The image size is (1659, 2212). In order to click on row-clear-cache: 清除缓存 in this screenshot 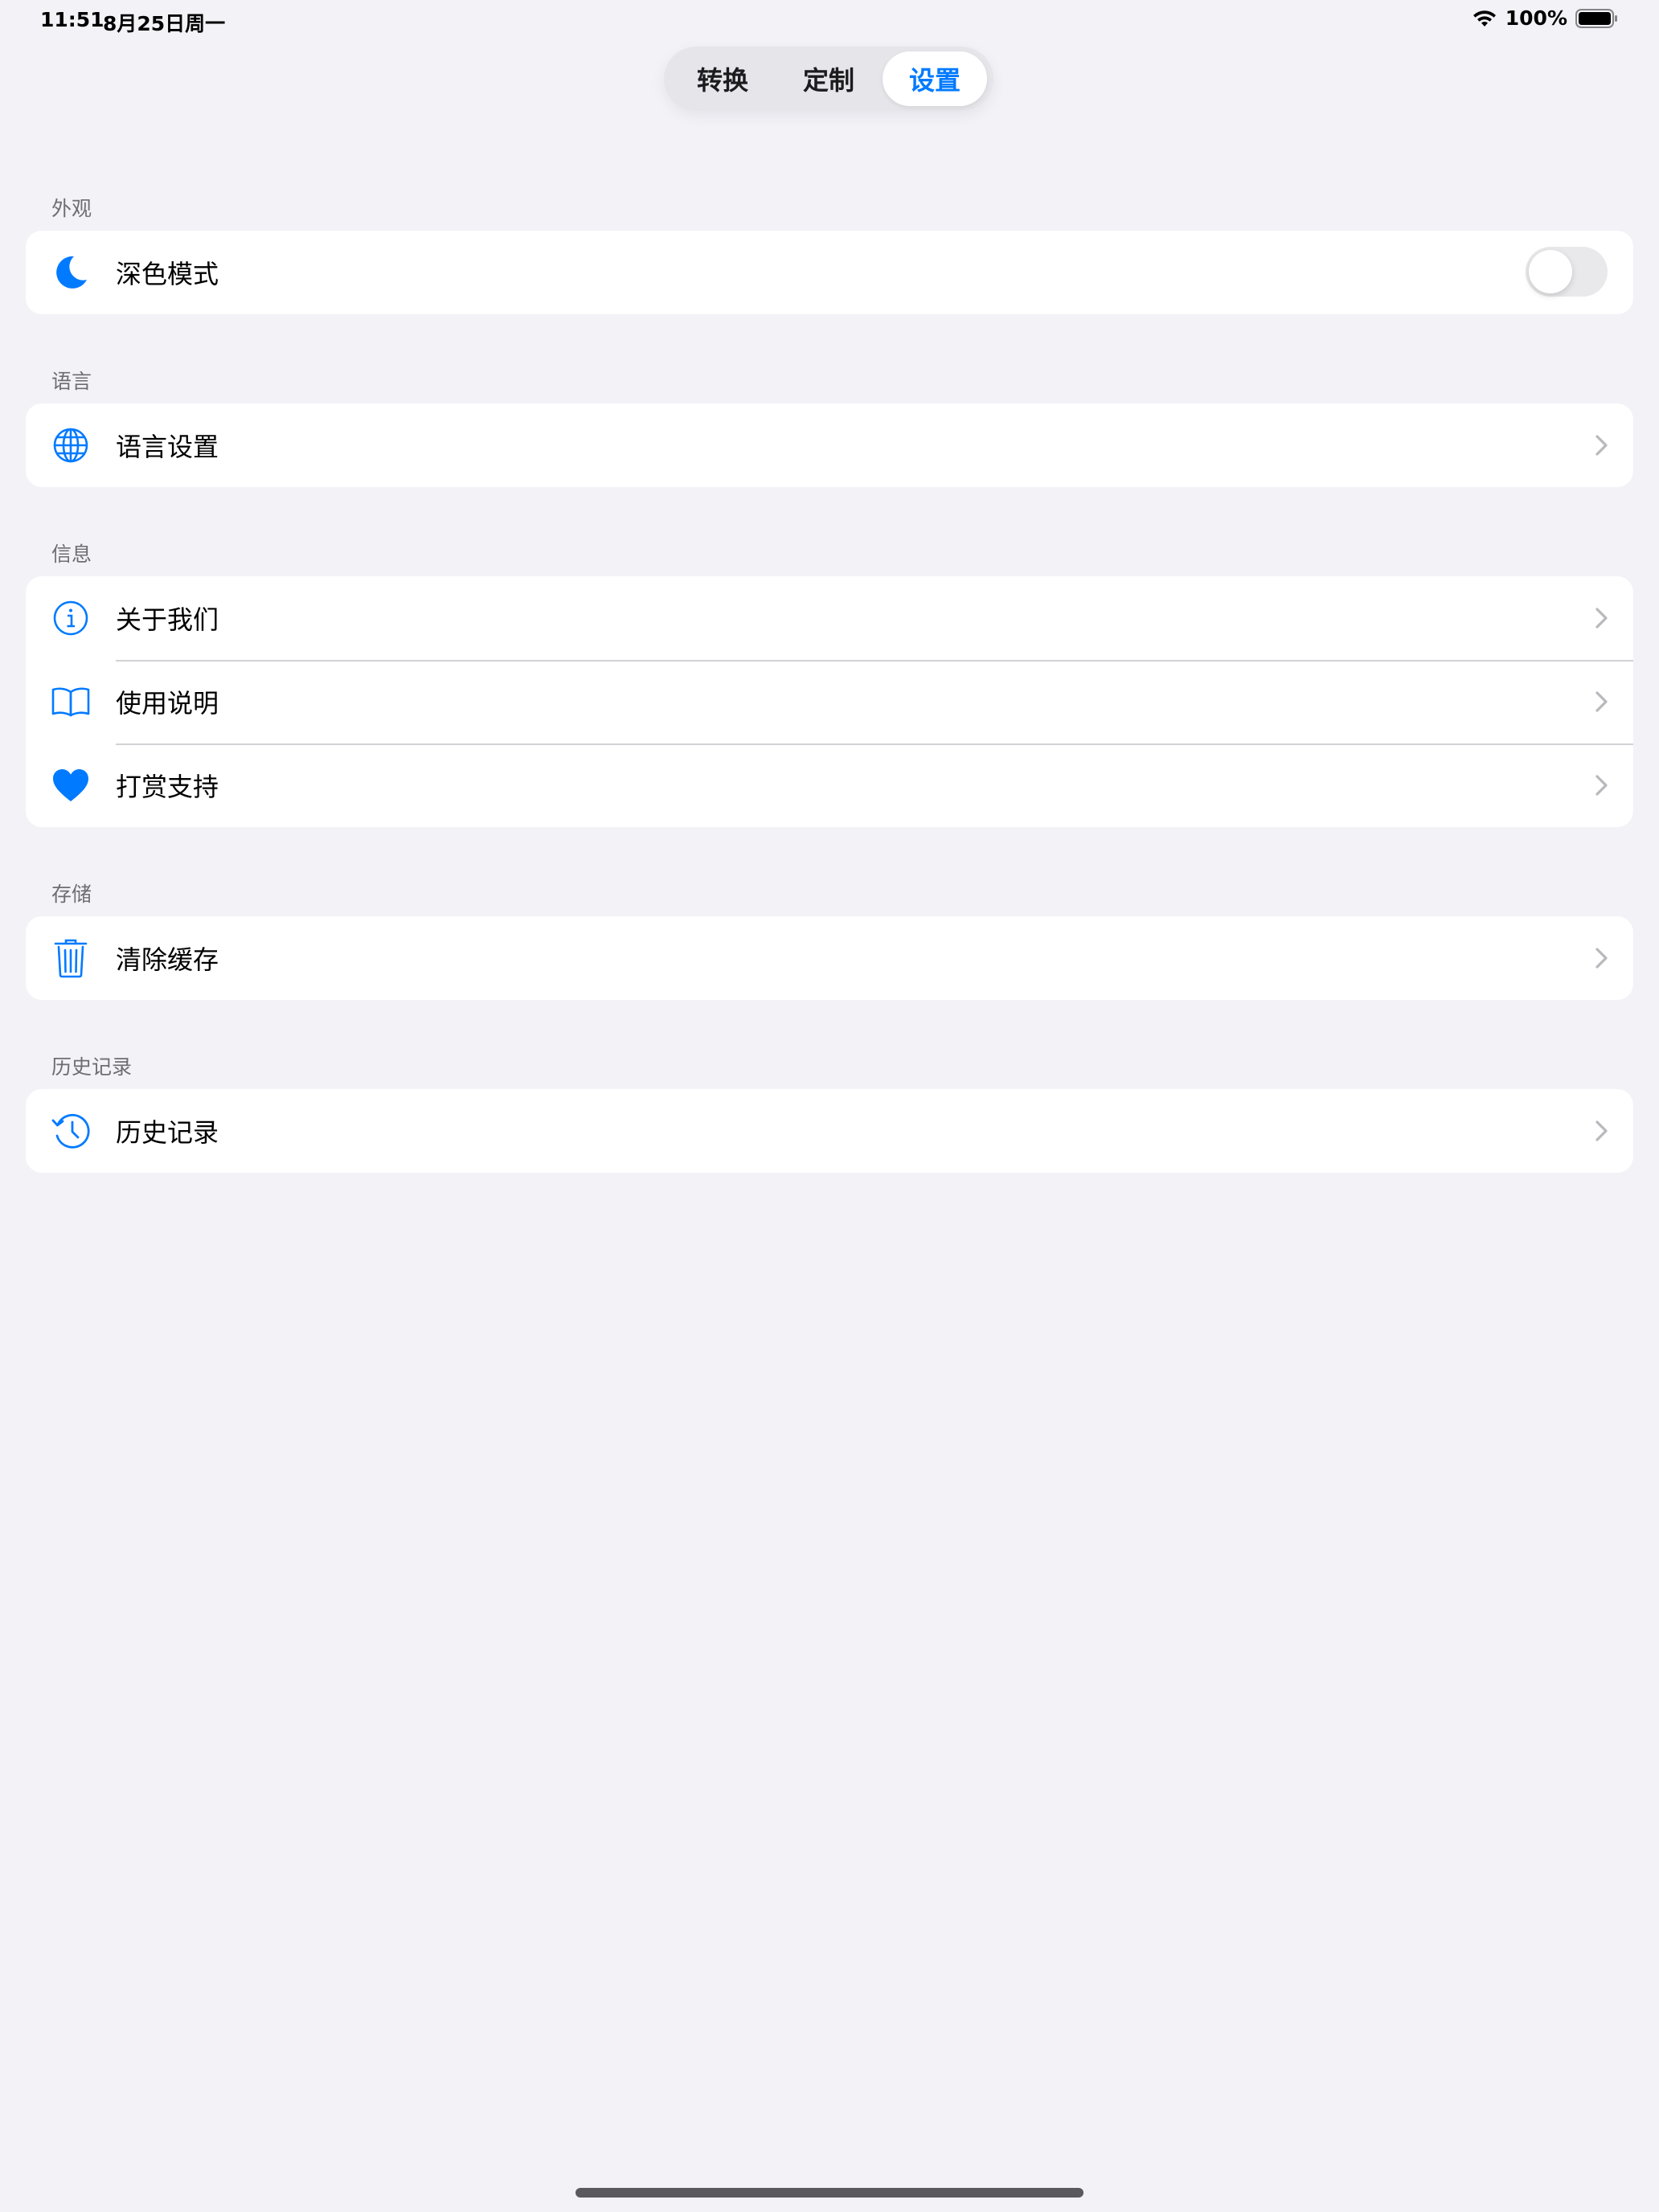, I will do `click(829, 958)`.